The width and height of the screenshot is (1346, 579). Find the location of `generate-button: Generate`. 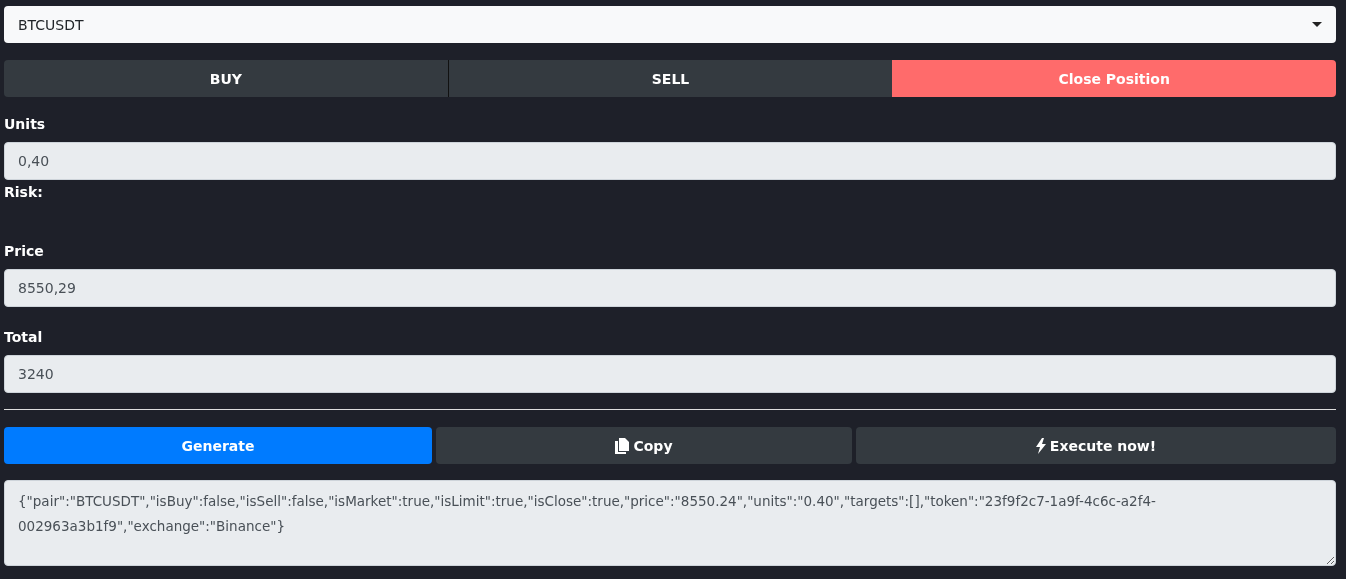

generate-button: Generate is located at coordinates (218, 445).